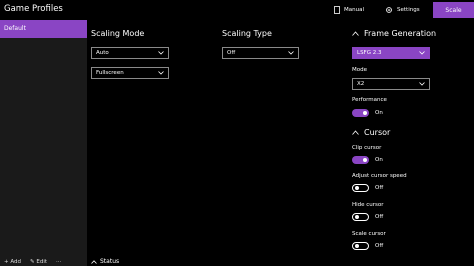  I want to click on hide-cursor-label: Hide cursor, so click(368, 205).